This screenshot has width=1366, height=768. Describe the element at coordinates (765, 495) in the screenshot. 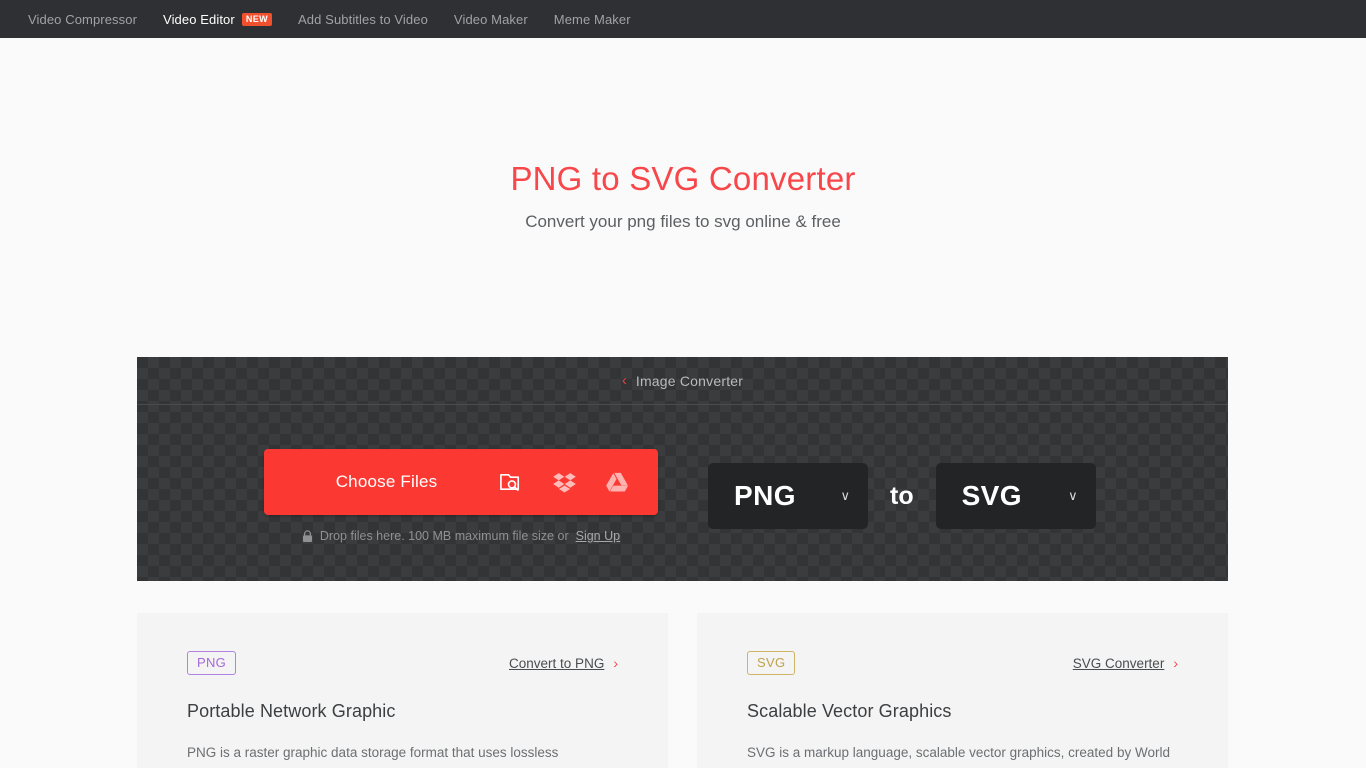

I see `source-format-value: PNG` at that location.